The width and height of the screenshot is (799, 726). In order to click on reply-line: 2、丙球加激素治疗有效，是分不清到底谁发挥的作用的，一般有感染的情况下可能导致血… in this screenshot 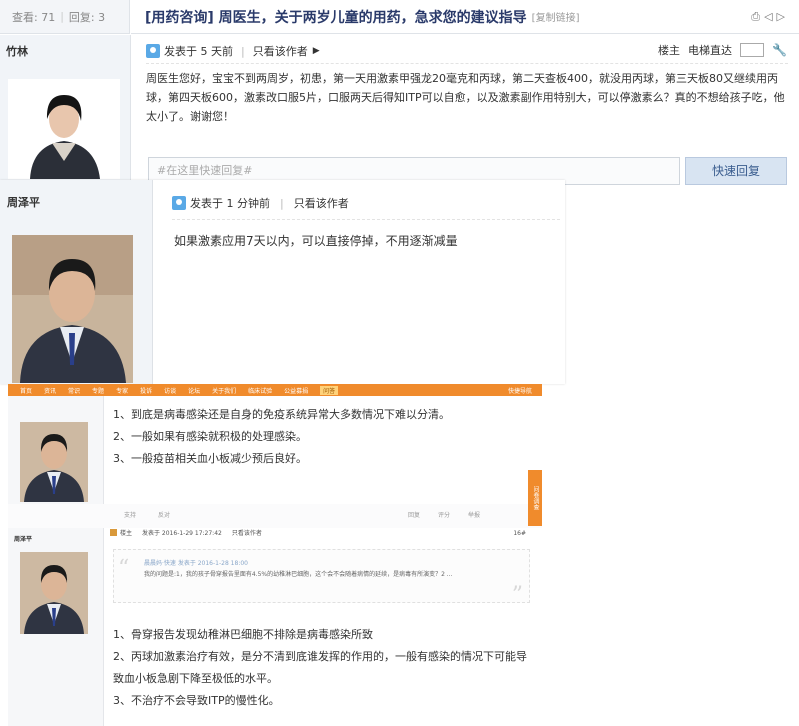, I will do `click(320, 667)`.